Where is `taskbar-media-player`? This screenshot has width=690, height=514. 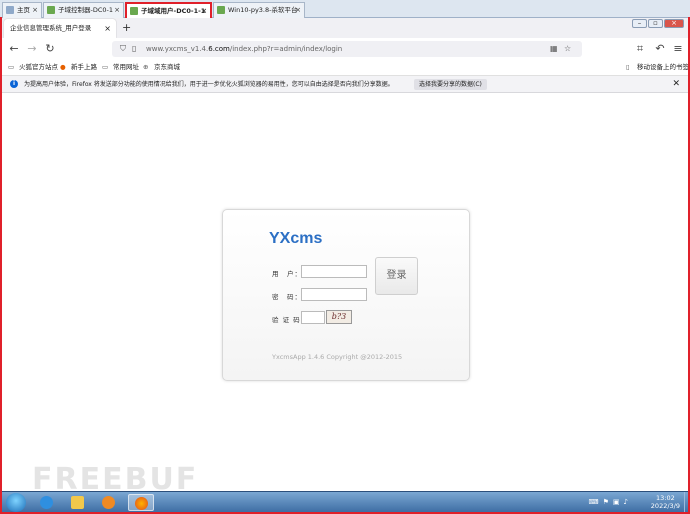
taskbar-media-player is located at coordinates (109, 502).